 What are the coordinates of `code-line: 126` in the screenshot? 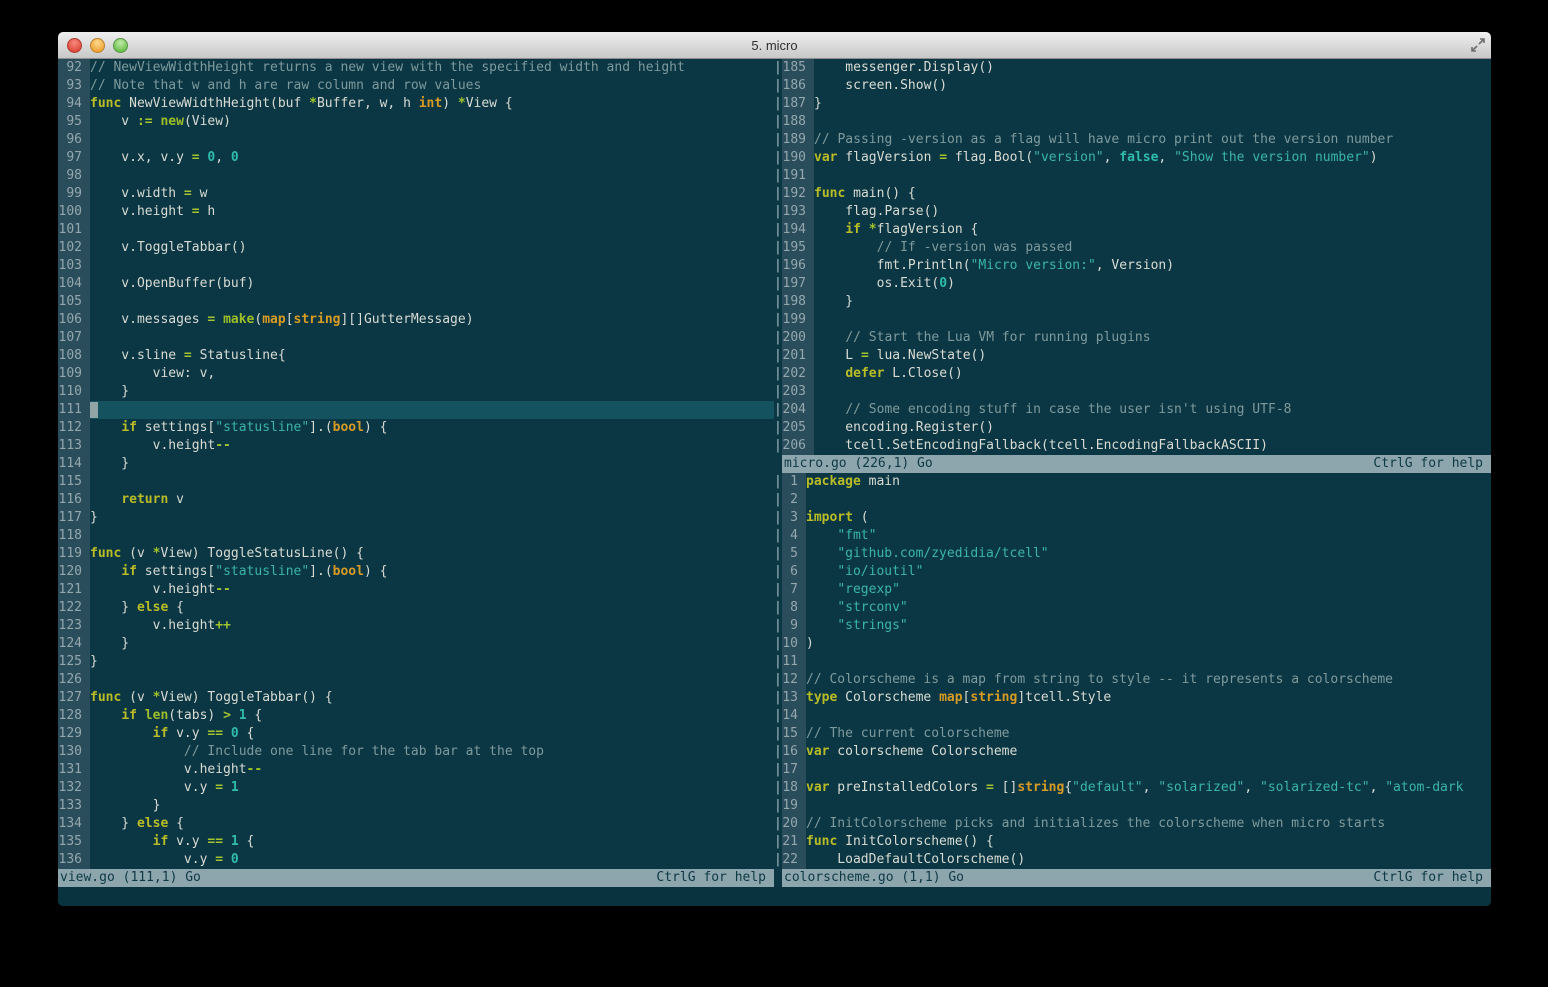 It's located at (416, 680).